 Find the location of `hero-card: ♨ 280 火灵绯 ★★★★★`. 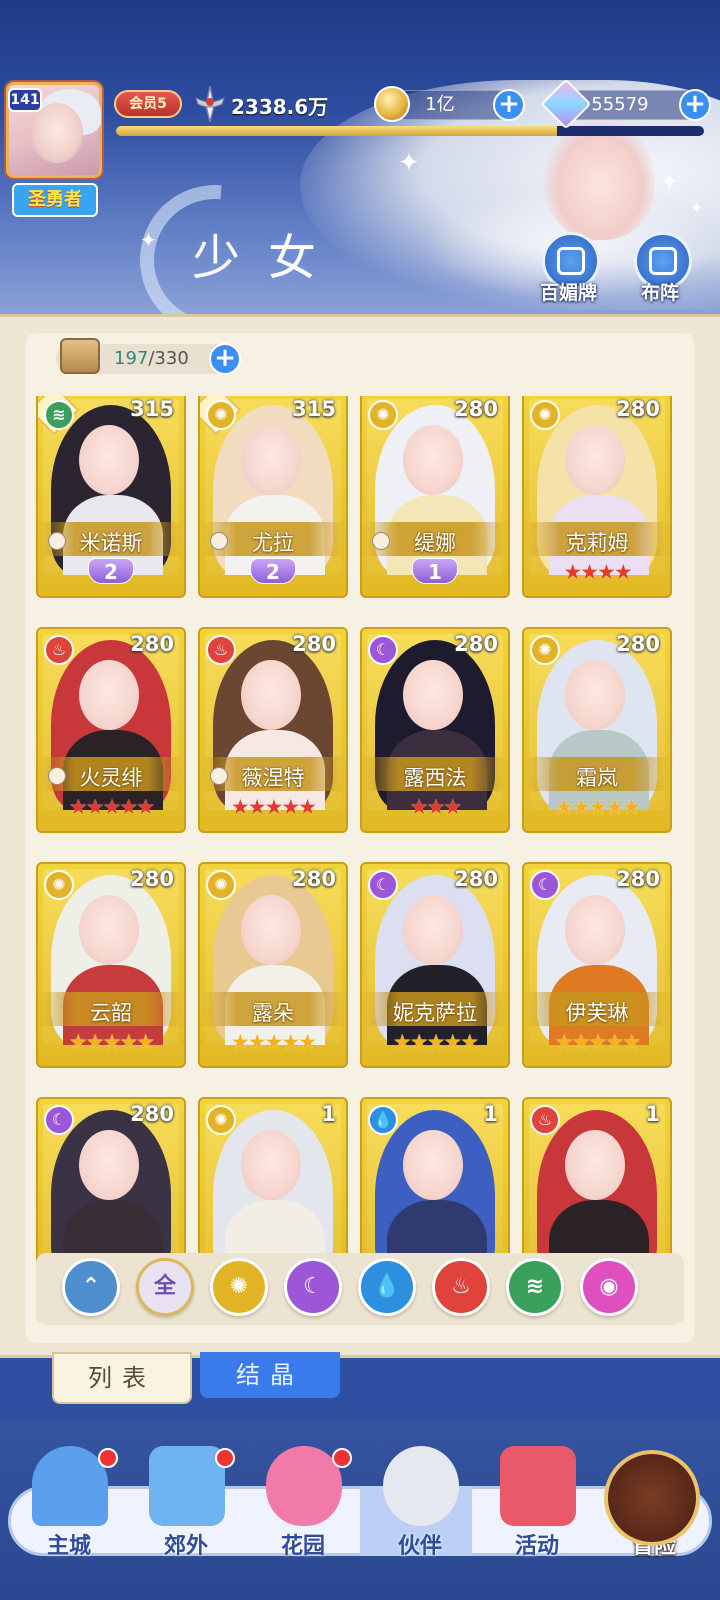

hero-card: ♨ 280 火灵绯 ★★★★★ is located at coordinates (111, 730).